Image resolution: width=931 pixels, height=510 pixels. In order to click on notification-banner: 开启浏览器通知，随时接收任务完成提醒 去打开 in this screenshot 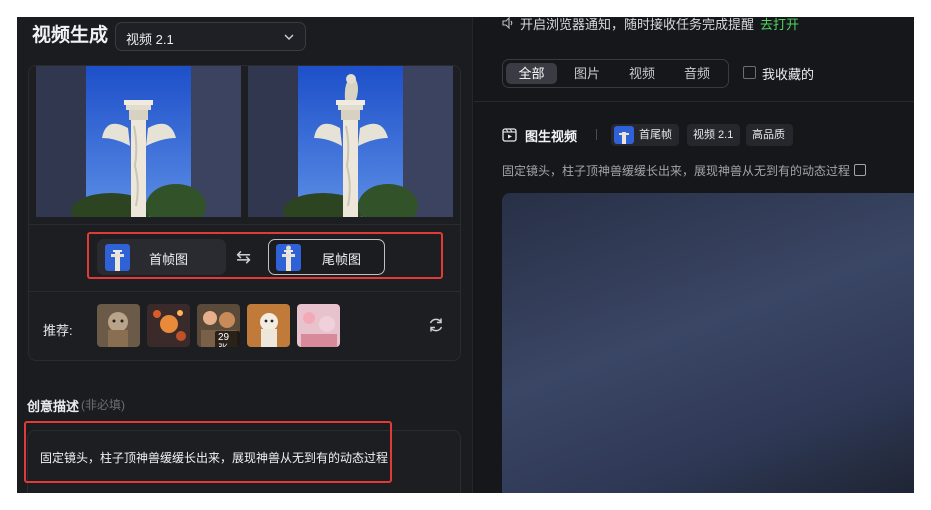, I will do `click(650, 25)`.